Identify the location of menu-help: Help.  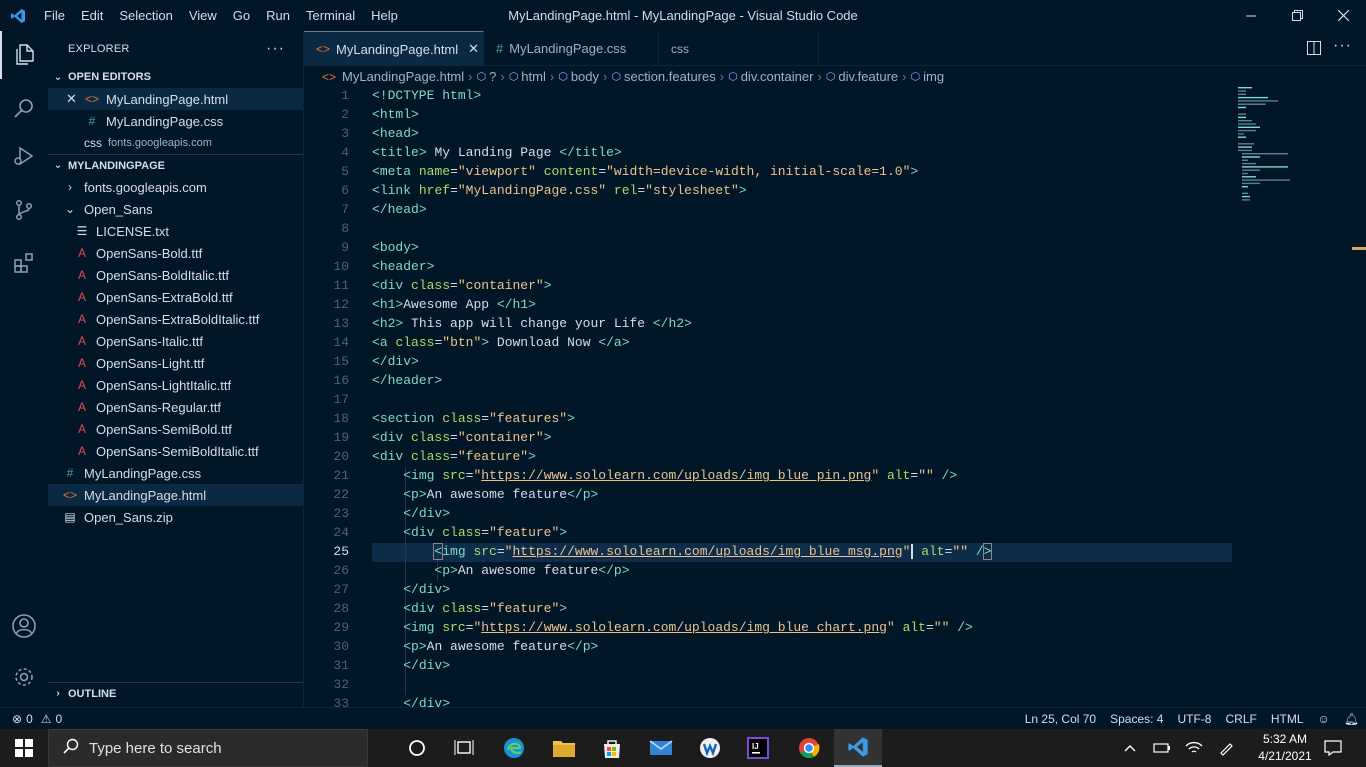
(384, 15).